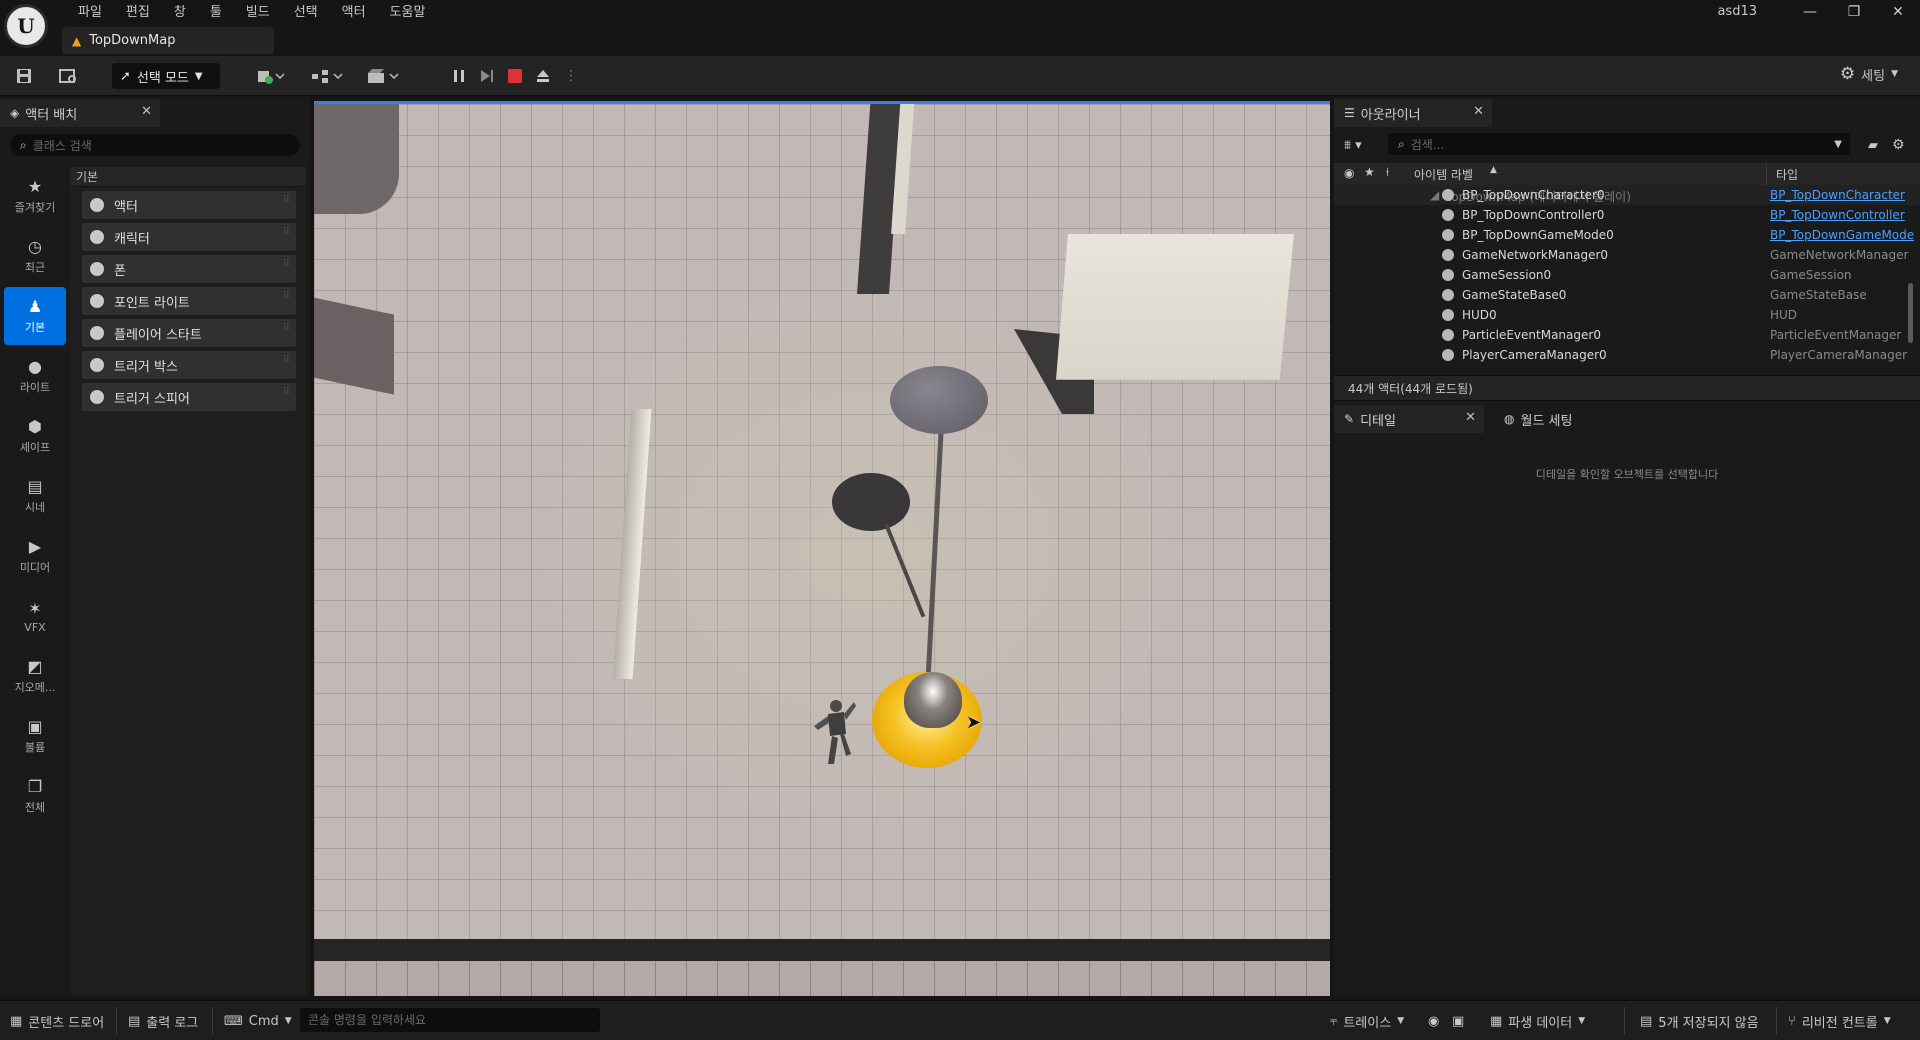 The width and height of the screenshot is (1920, 1040). Describe the element at coordinates (1854, 13) in the screenshot. I see `restore-icon: ❐` at that location.